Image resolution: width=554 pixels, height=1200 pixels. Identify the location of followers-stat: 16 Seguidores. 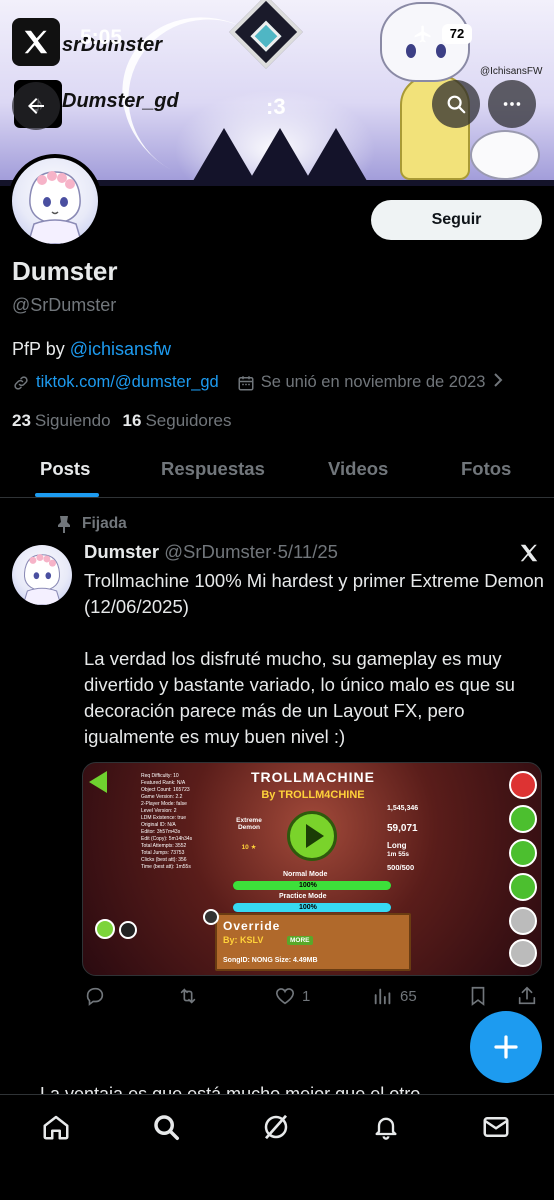
(177, 421).